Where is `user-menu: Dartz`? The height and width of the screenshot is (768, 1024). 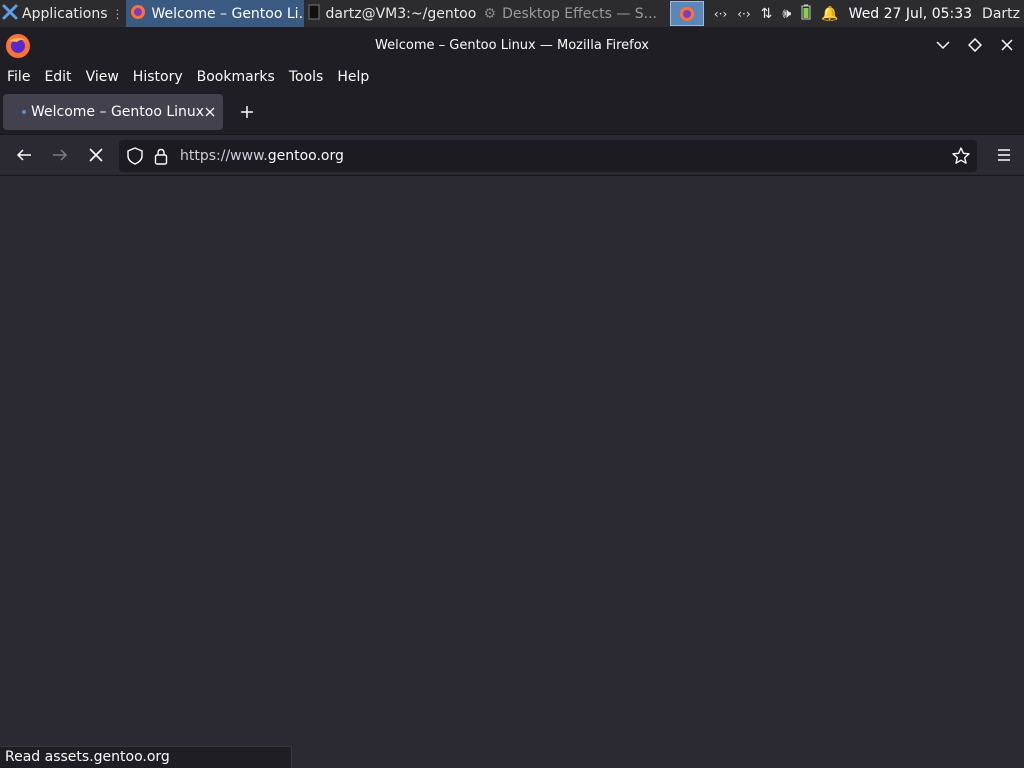 user-menu: Dartz is located at coordinates (1001, 14).